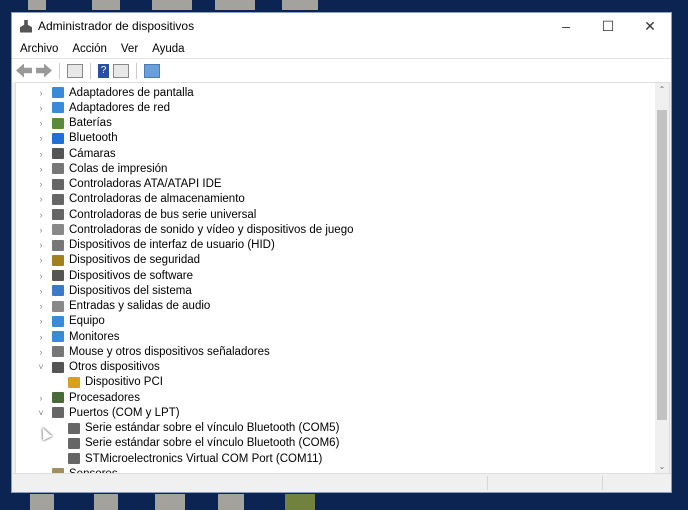  I want to click on category-item: › Entradas y salidas de audio, so click(336, 306).